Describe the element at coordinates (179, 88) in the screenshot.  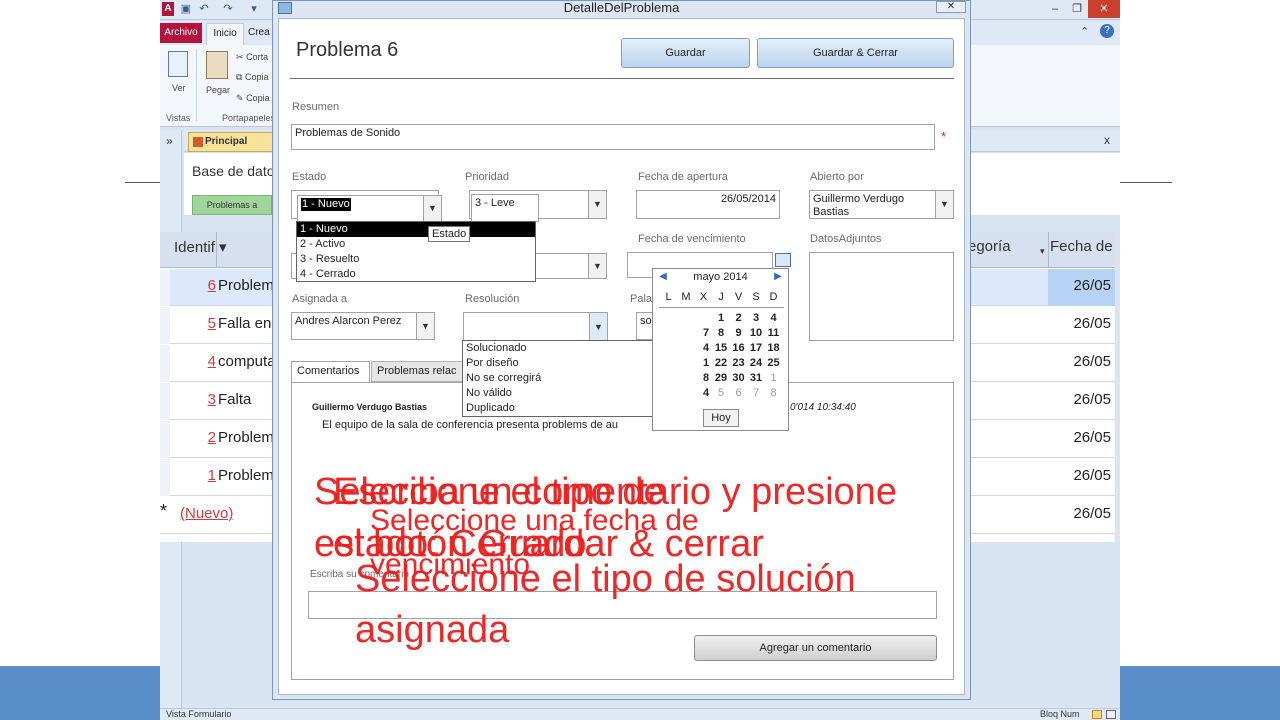
I see `ver-label: Ver` at that location.